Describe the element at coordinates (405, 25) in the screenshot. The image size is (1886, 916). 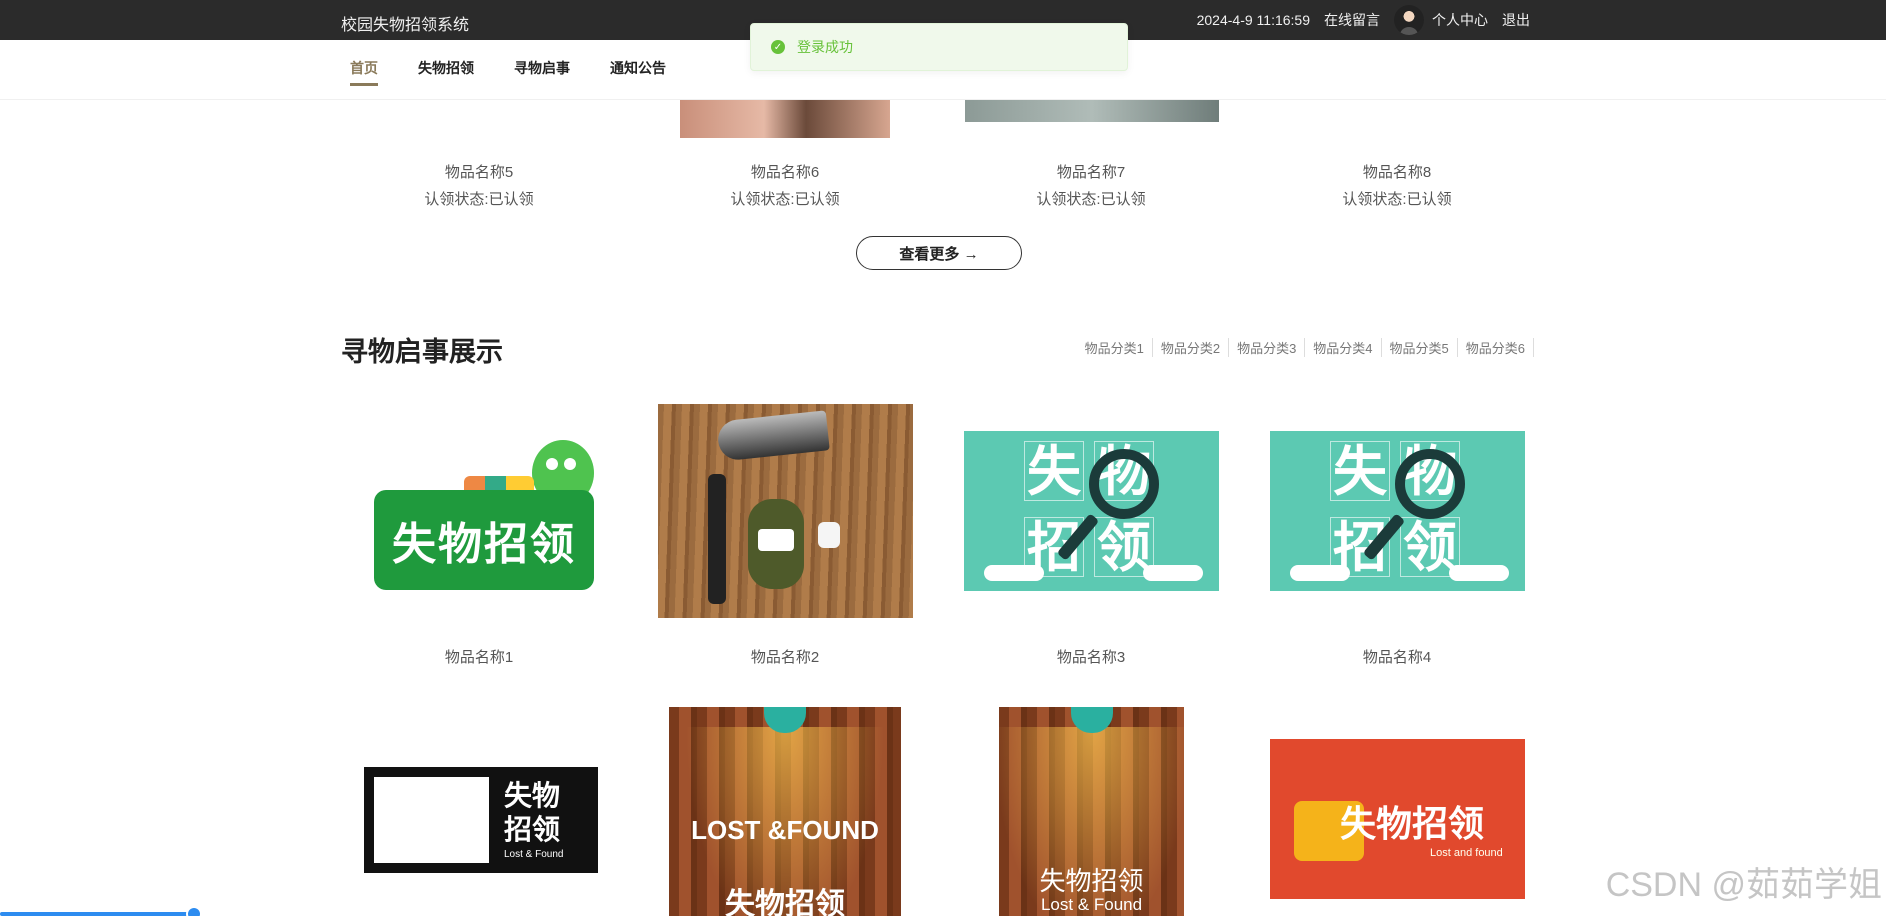
I see `site-title: 校园失物招领系统` at that location.